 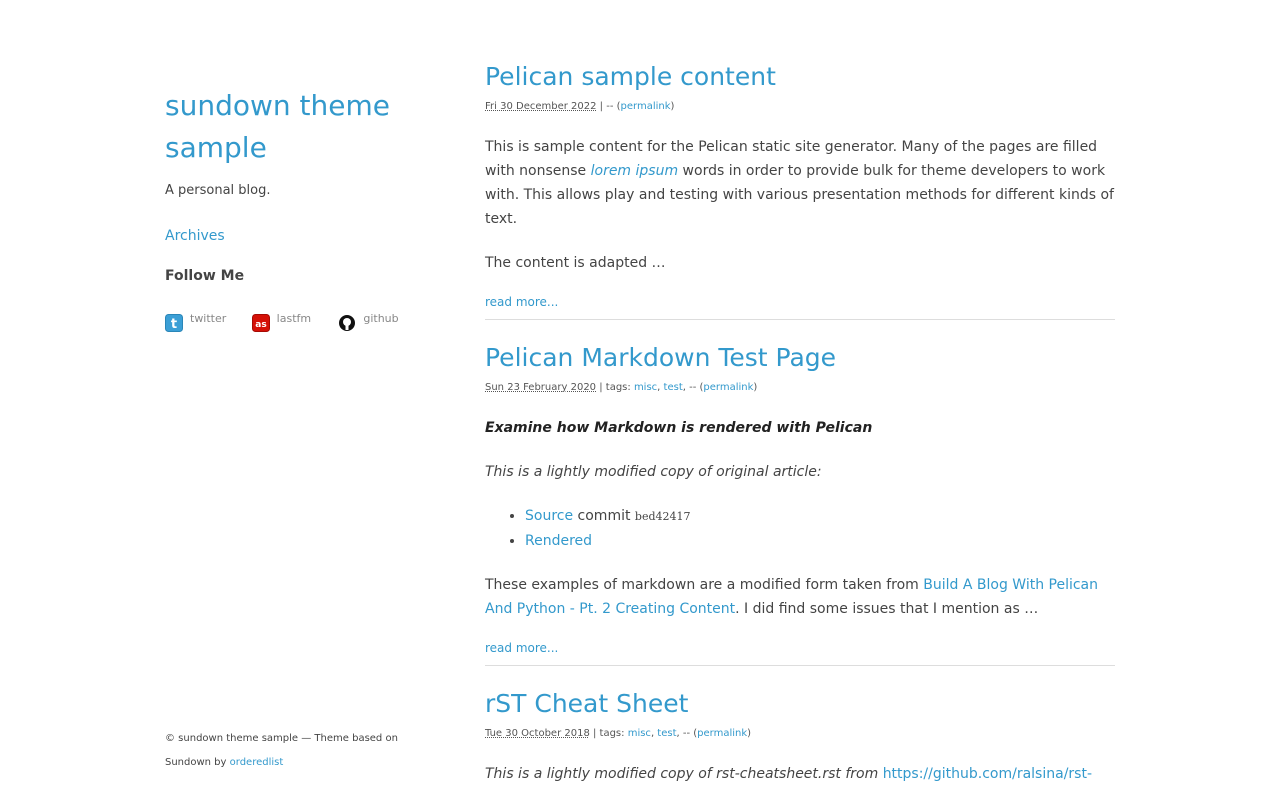 What do you see at coordinates (277, 126) in the screenshot?
I see `site-title-link: sundown theme sample` at bounding box center [277, 126].